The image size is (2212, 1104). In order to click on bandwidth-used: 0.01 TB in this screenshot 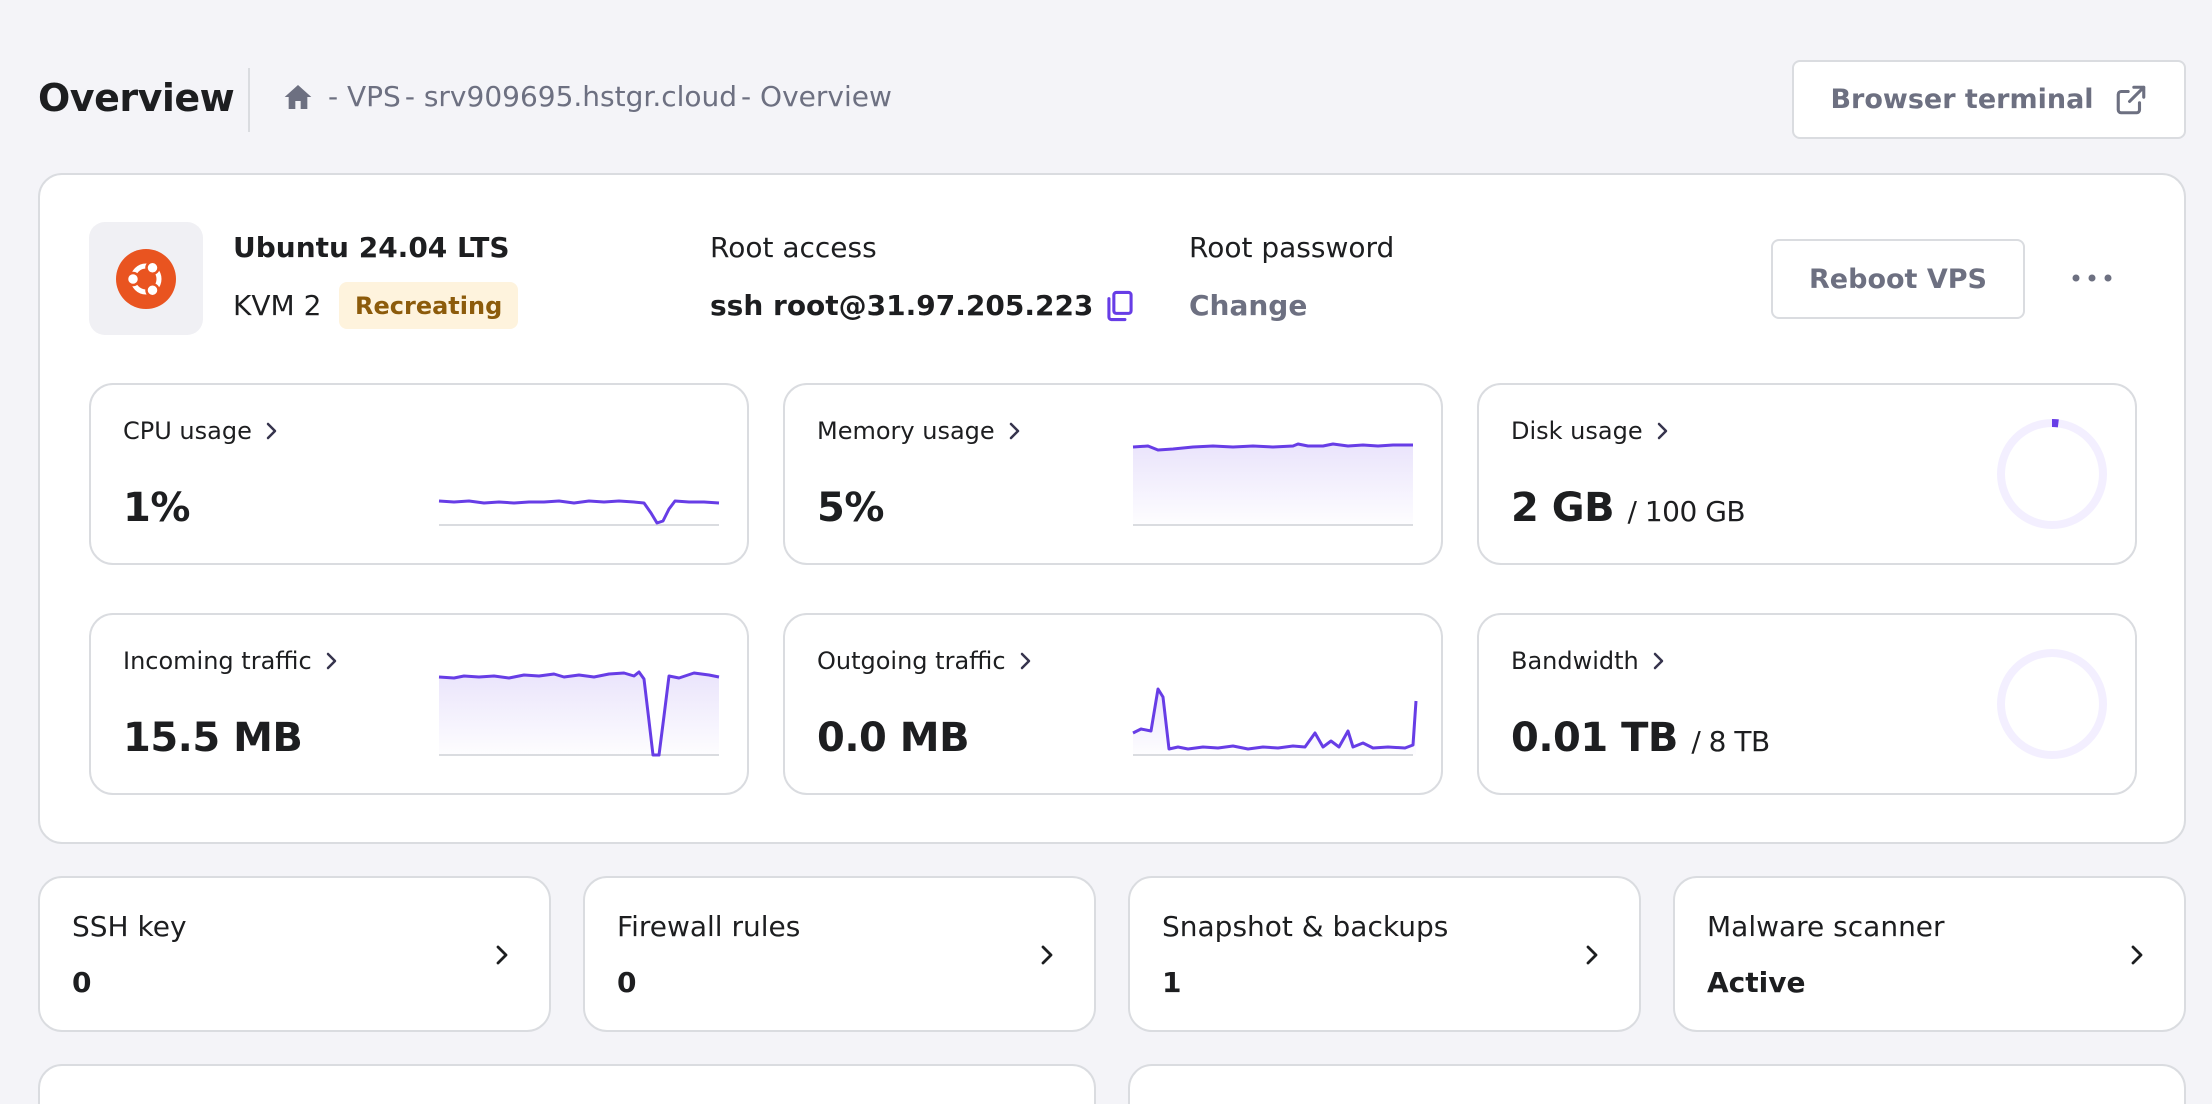, I will do `click(1594, 738)`.